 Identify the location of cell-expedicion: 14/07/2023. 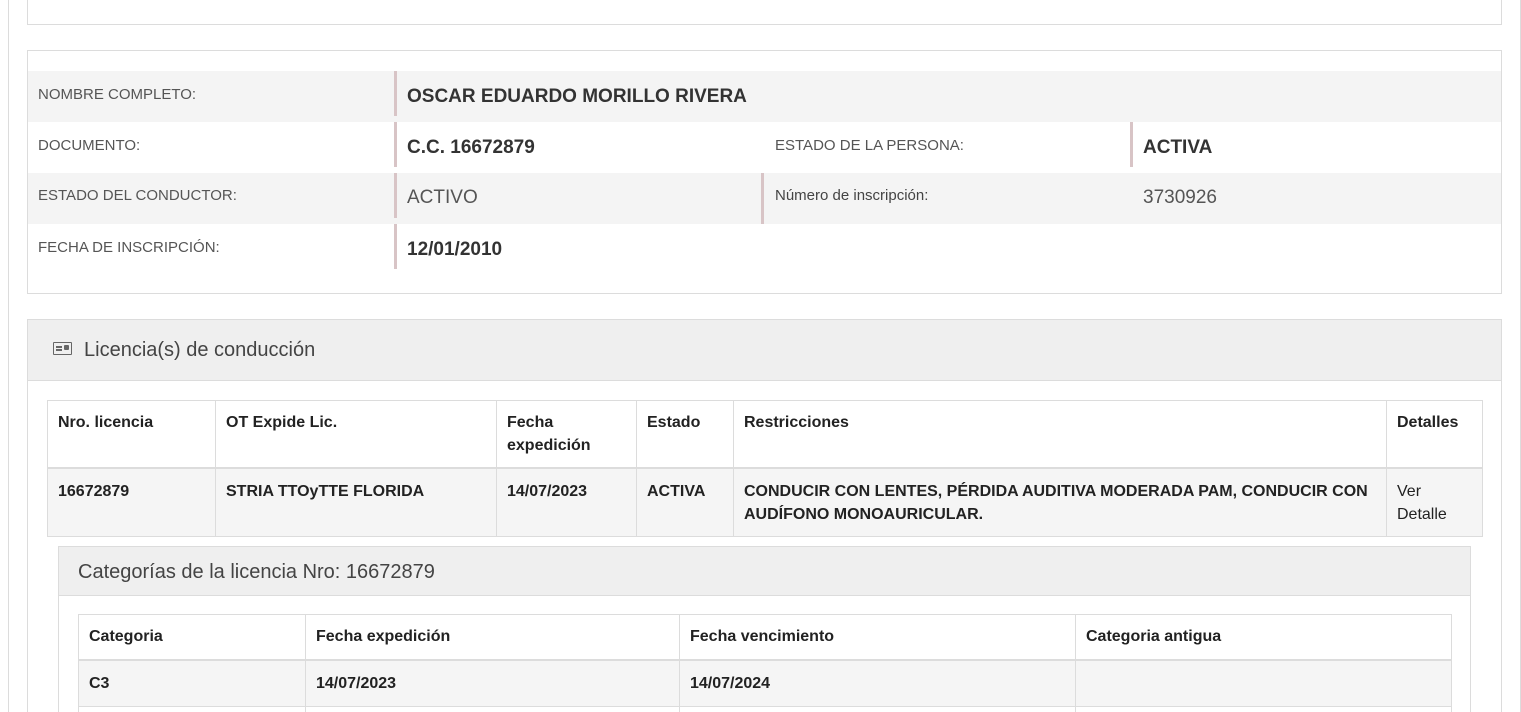
(492, 683).